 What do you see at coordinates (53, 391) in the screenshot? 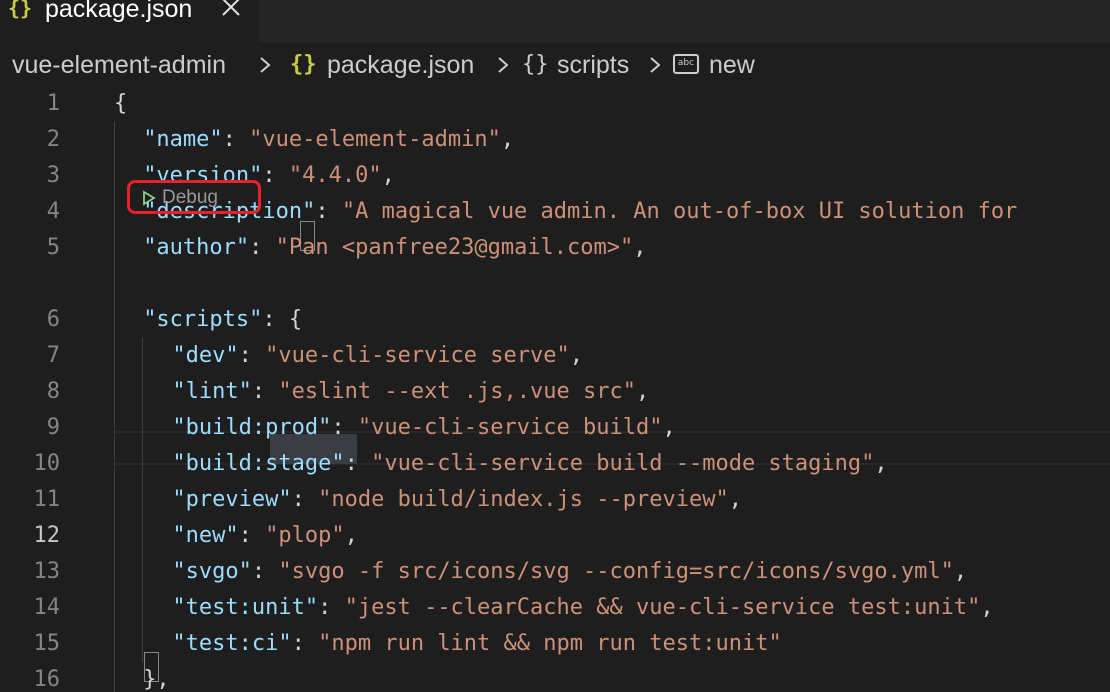
I see `line-number: 8` at bounding box center [53, 391].